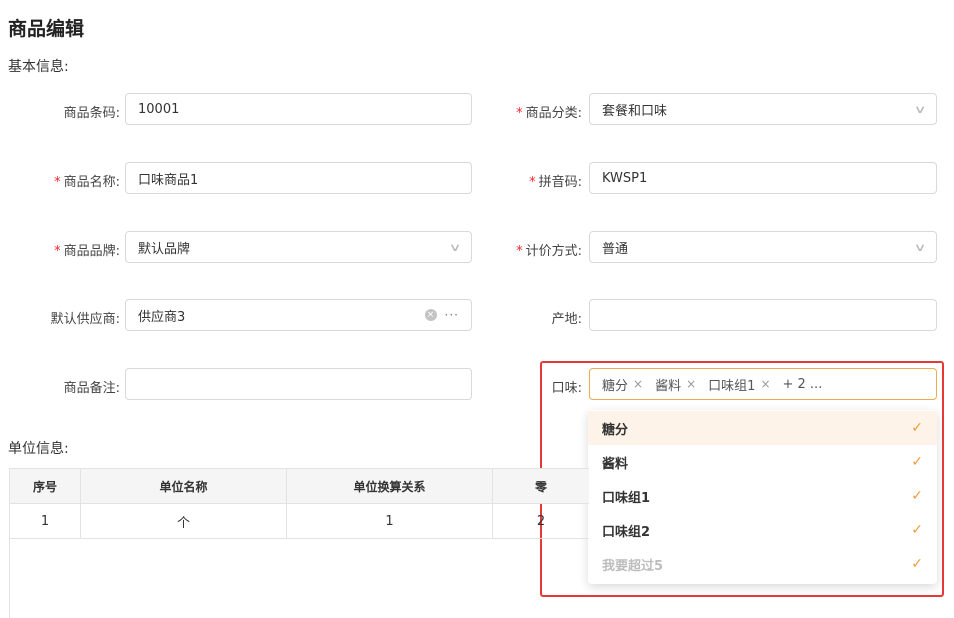 This screenshot has width=954, height=618. I want to click on brand-value: 默认品牌, so click(164, 249).